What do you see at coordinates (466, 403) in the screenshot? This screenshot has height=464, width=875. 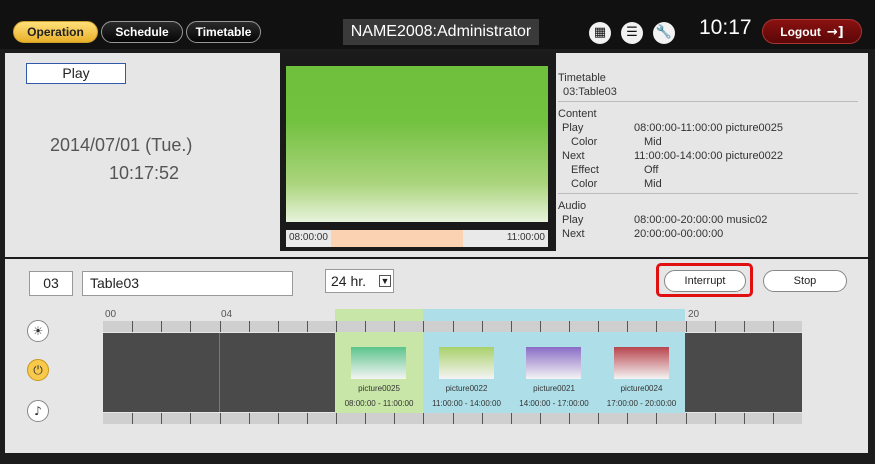 I see `segment-time: 11:00:00 - 14:00:00` at bounding box center [466, 403].